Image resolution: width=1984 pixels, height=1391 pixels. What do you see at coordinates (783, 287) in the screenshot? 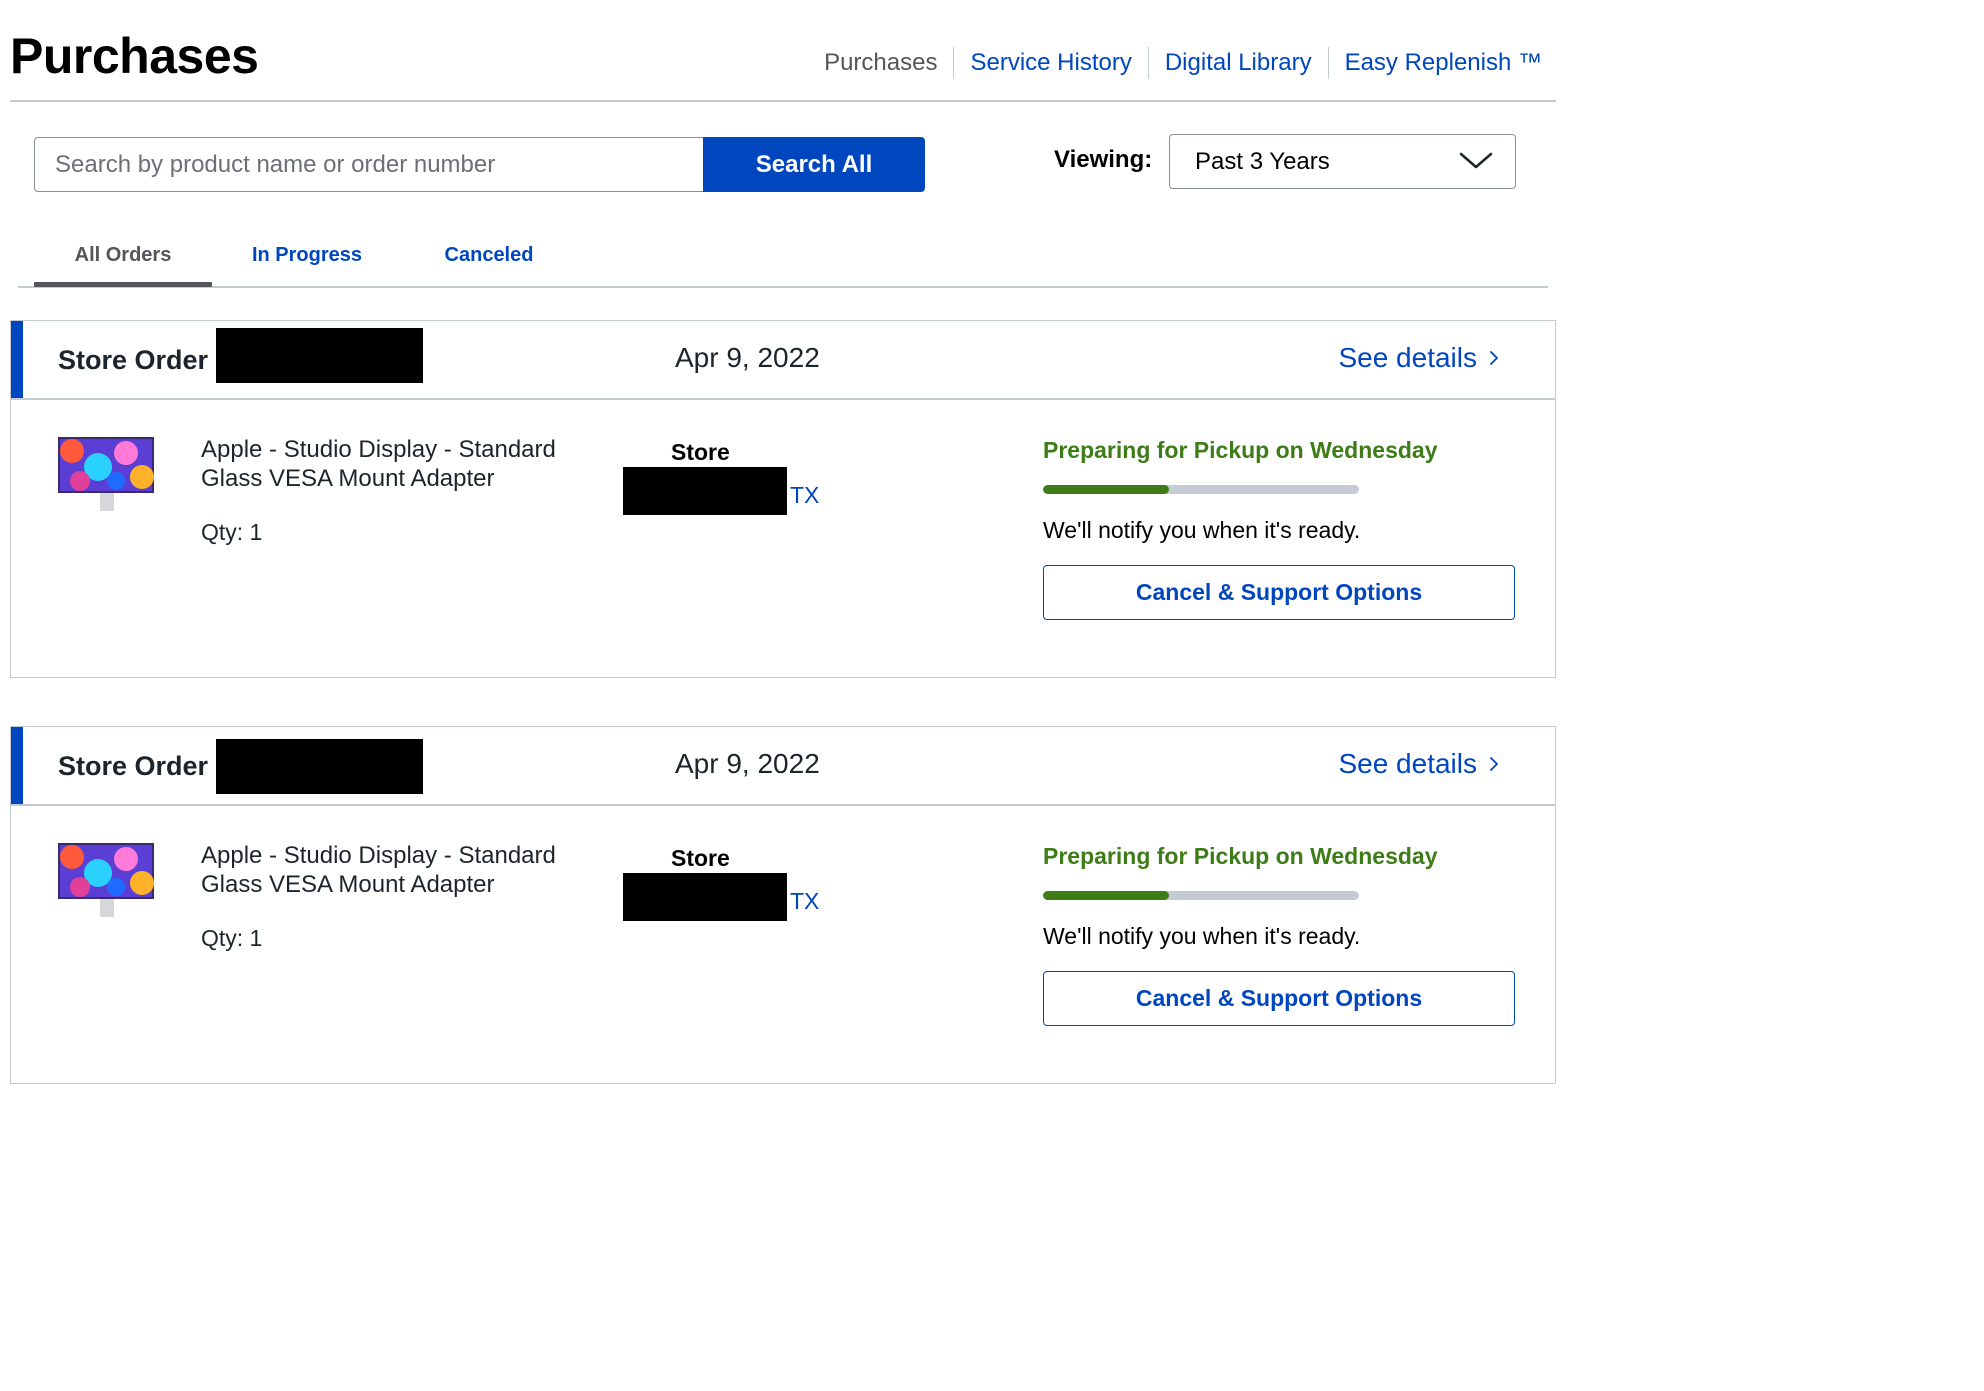
I see `tabs-divider` at bounding box center [783, 287].